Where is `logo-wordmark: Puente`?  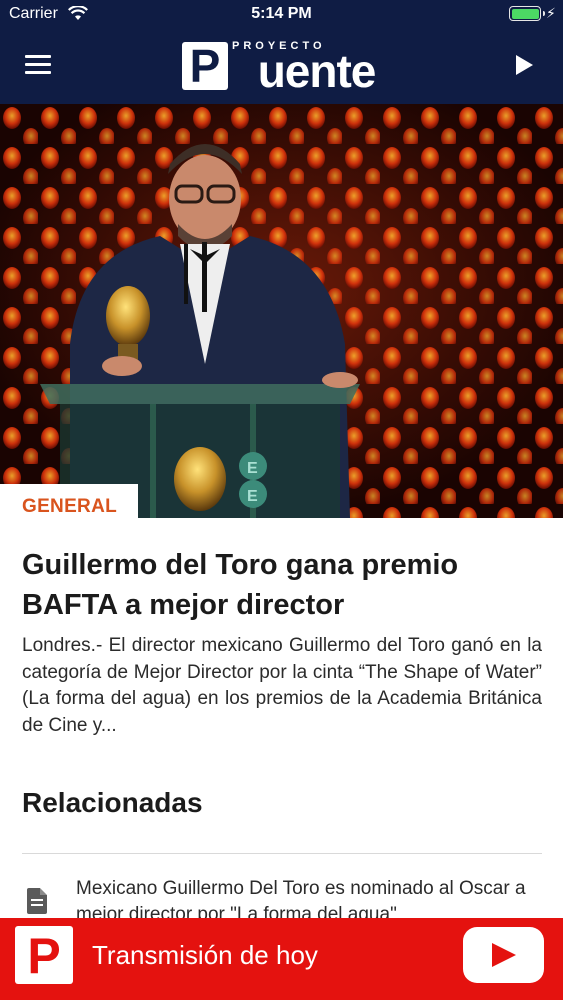 logo-wordmark: Puente is located at coordinates (317, 71).